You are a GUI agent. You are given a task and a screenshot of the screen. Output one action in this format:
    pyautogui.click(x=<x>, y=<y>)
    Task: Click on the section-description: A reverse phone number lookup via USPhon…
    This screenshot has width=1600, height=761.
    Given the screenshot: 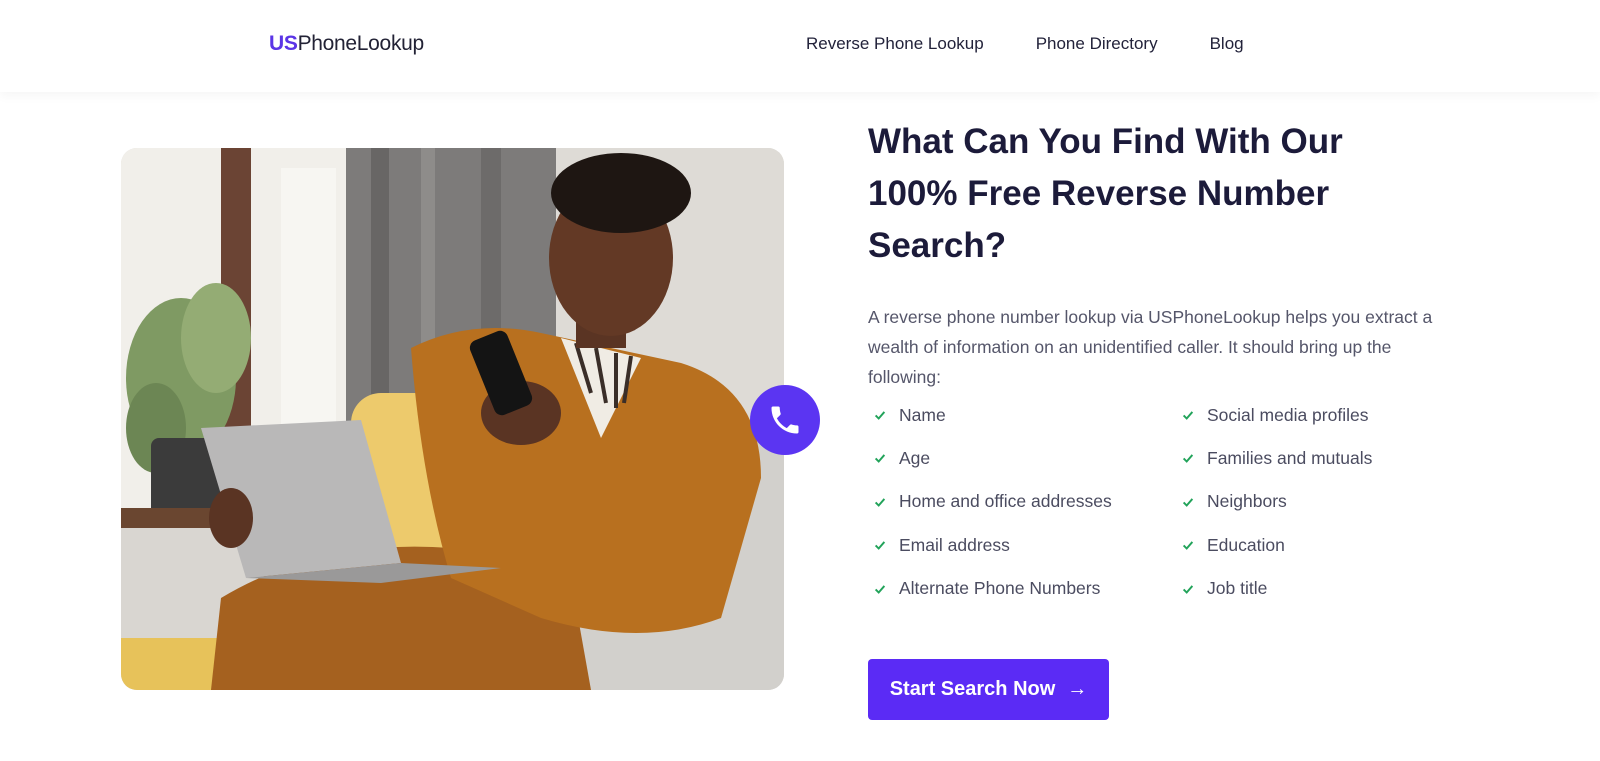 What is the action you would take?
    pyautogui.click(x=1150, y=347)
    